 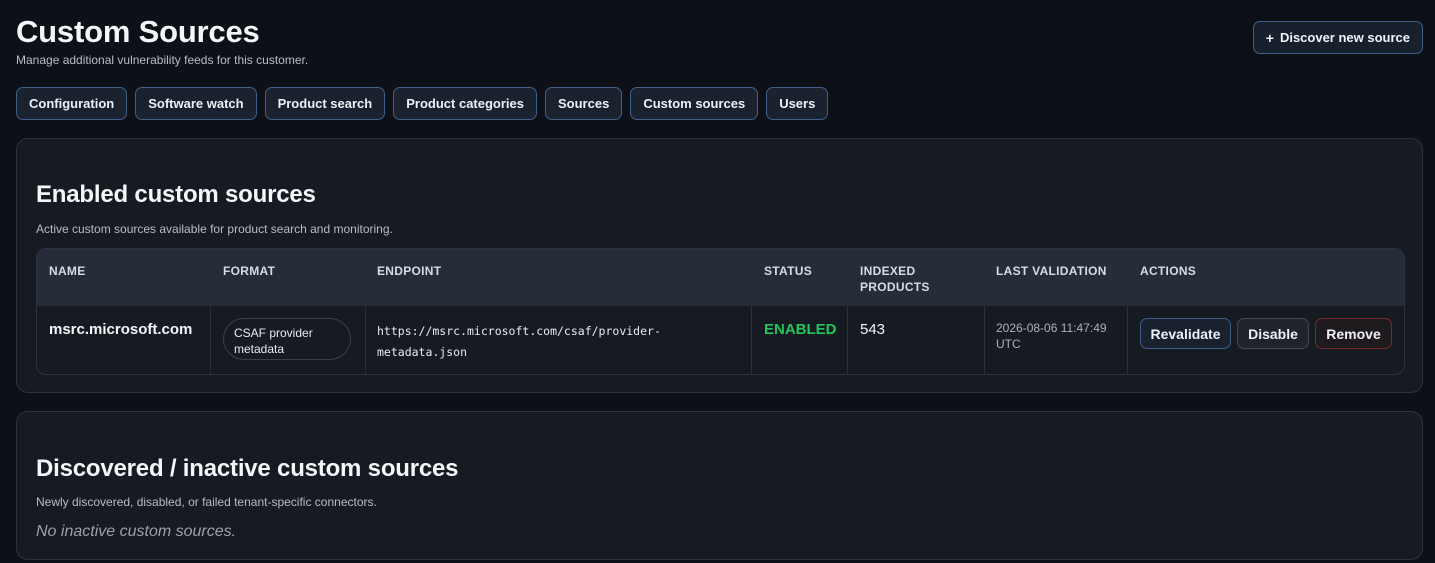 What do you see at coordinates (247, 468) in the screenshot?
I see `inactive-section-title: Discovered / inactive custom sources` at bounding box center [247, 468].